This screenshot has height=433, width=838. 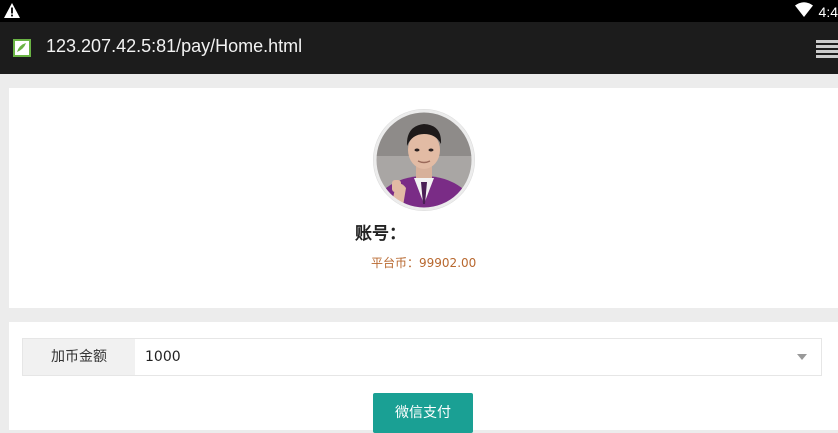 I want to click on status-time: 4:4, so click(x=828, y=11).